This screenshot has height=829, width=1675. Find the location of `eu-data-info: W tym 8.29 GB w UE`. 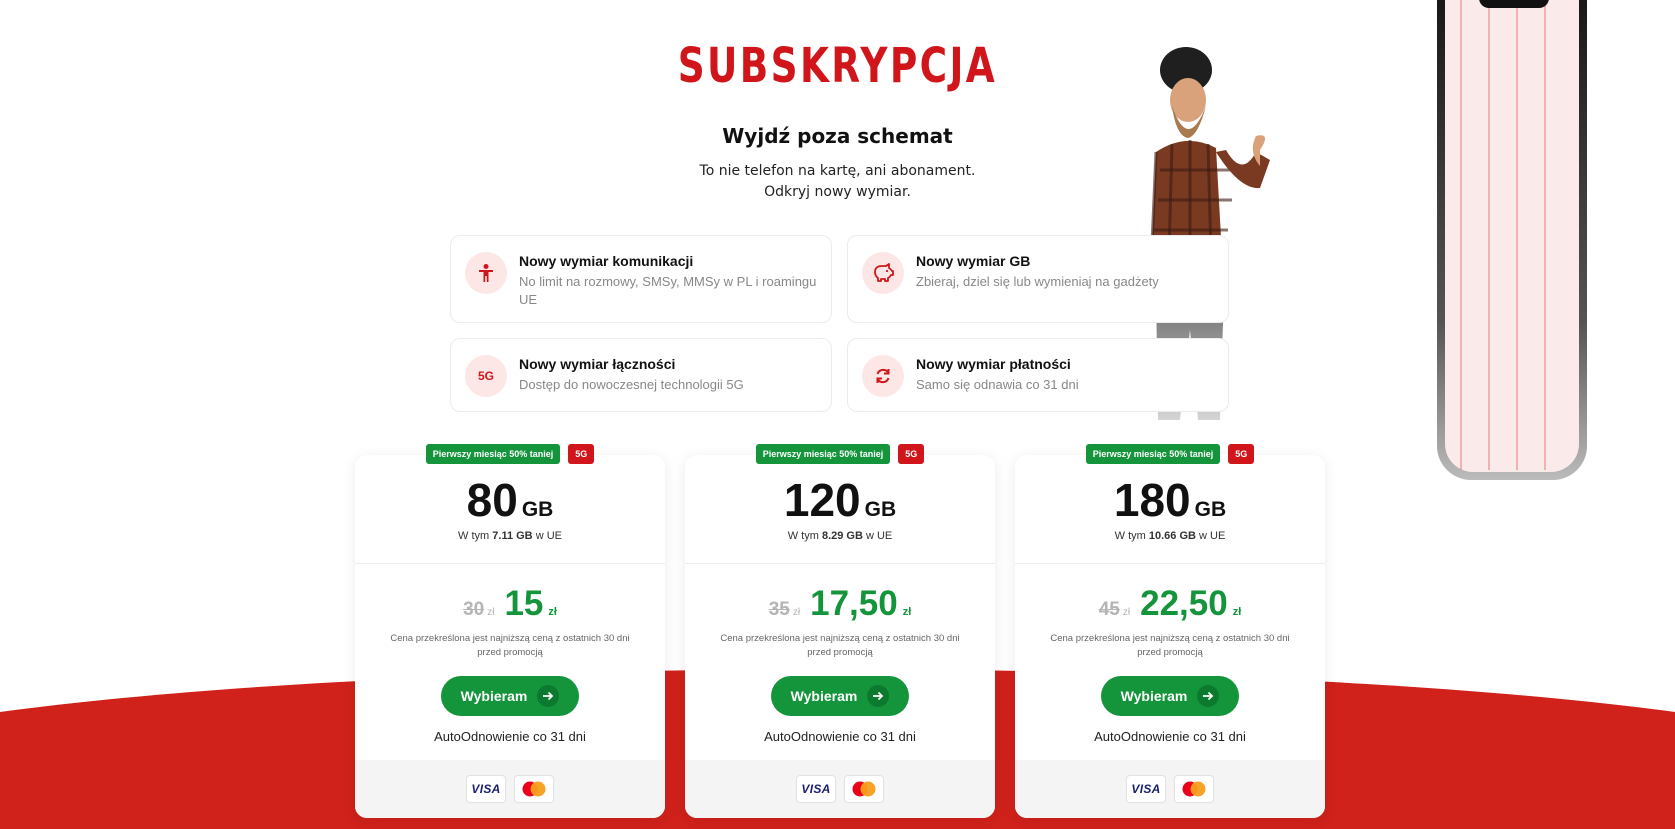

eu-data-info: W tym 8.29 GB w UE is located at coordinates (840, 536).